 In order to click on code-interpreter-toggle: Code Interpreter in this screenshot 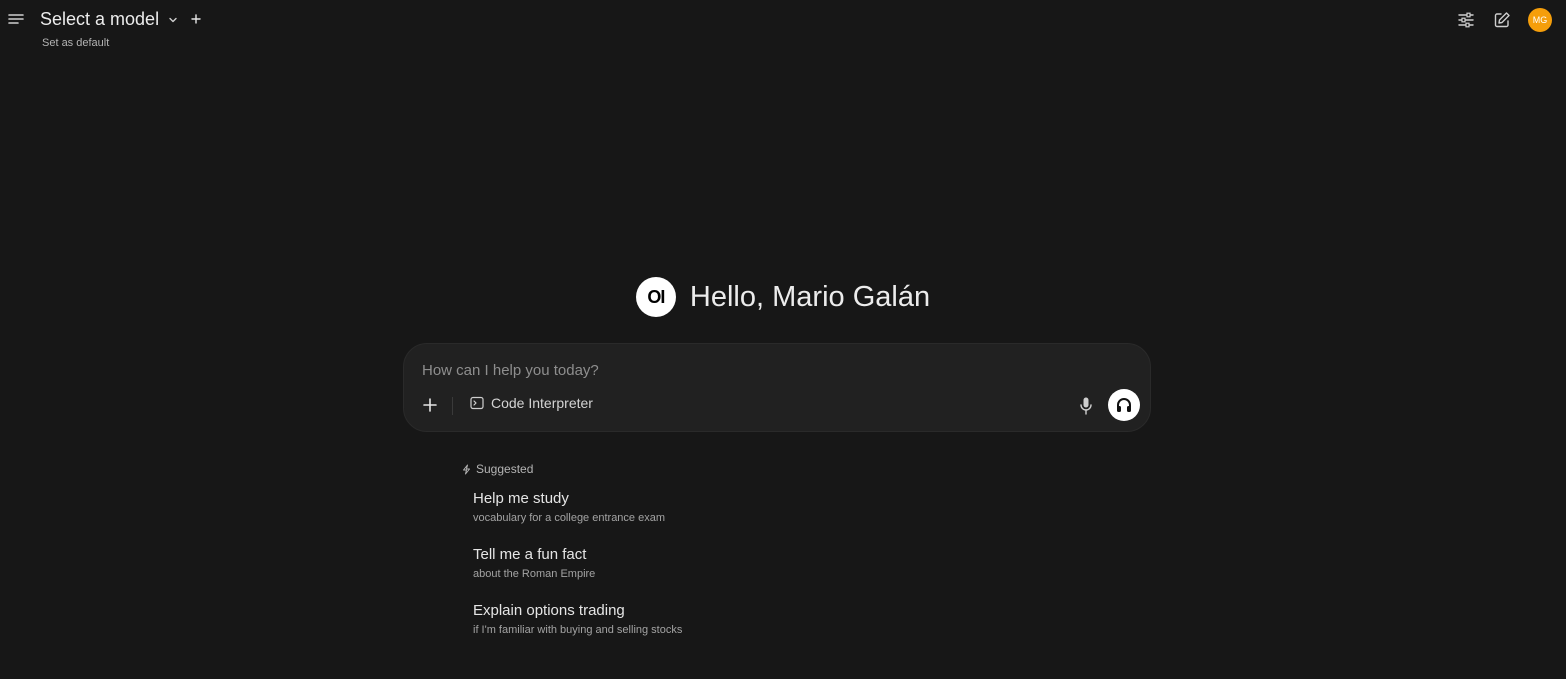, I will do `click(531, 403)`.